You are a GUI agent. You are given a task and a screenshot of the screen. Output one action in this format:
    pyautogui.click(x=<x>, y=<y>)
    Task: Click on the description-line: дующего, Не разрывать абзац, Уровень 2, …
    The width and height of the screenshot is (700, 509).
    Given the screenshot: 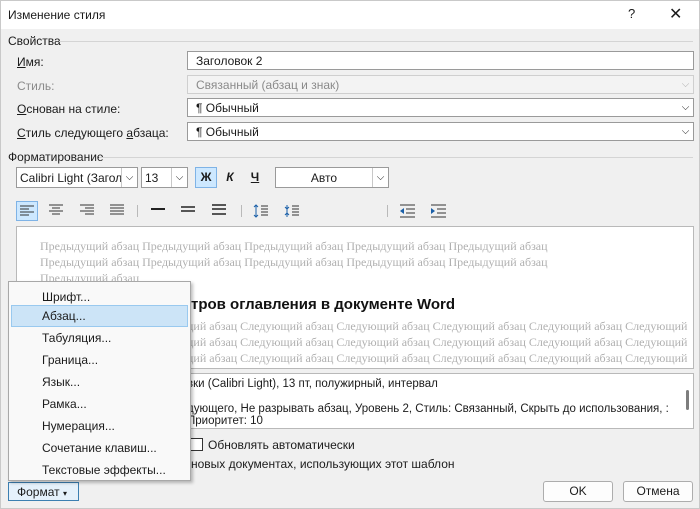 What is the action you would take?
    pyautogui.click(x=428, y=409)
    